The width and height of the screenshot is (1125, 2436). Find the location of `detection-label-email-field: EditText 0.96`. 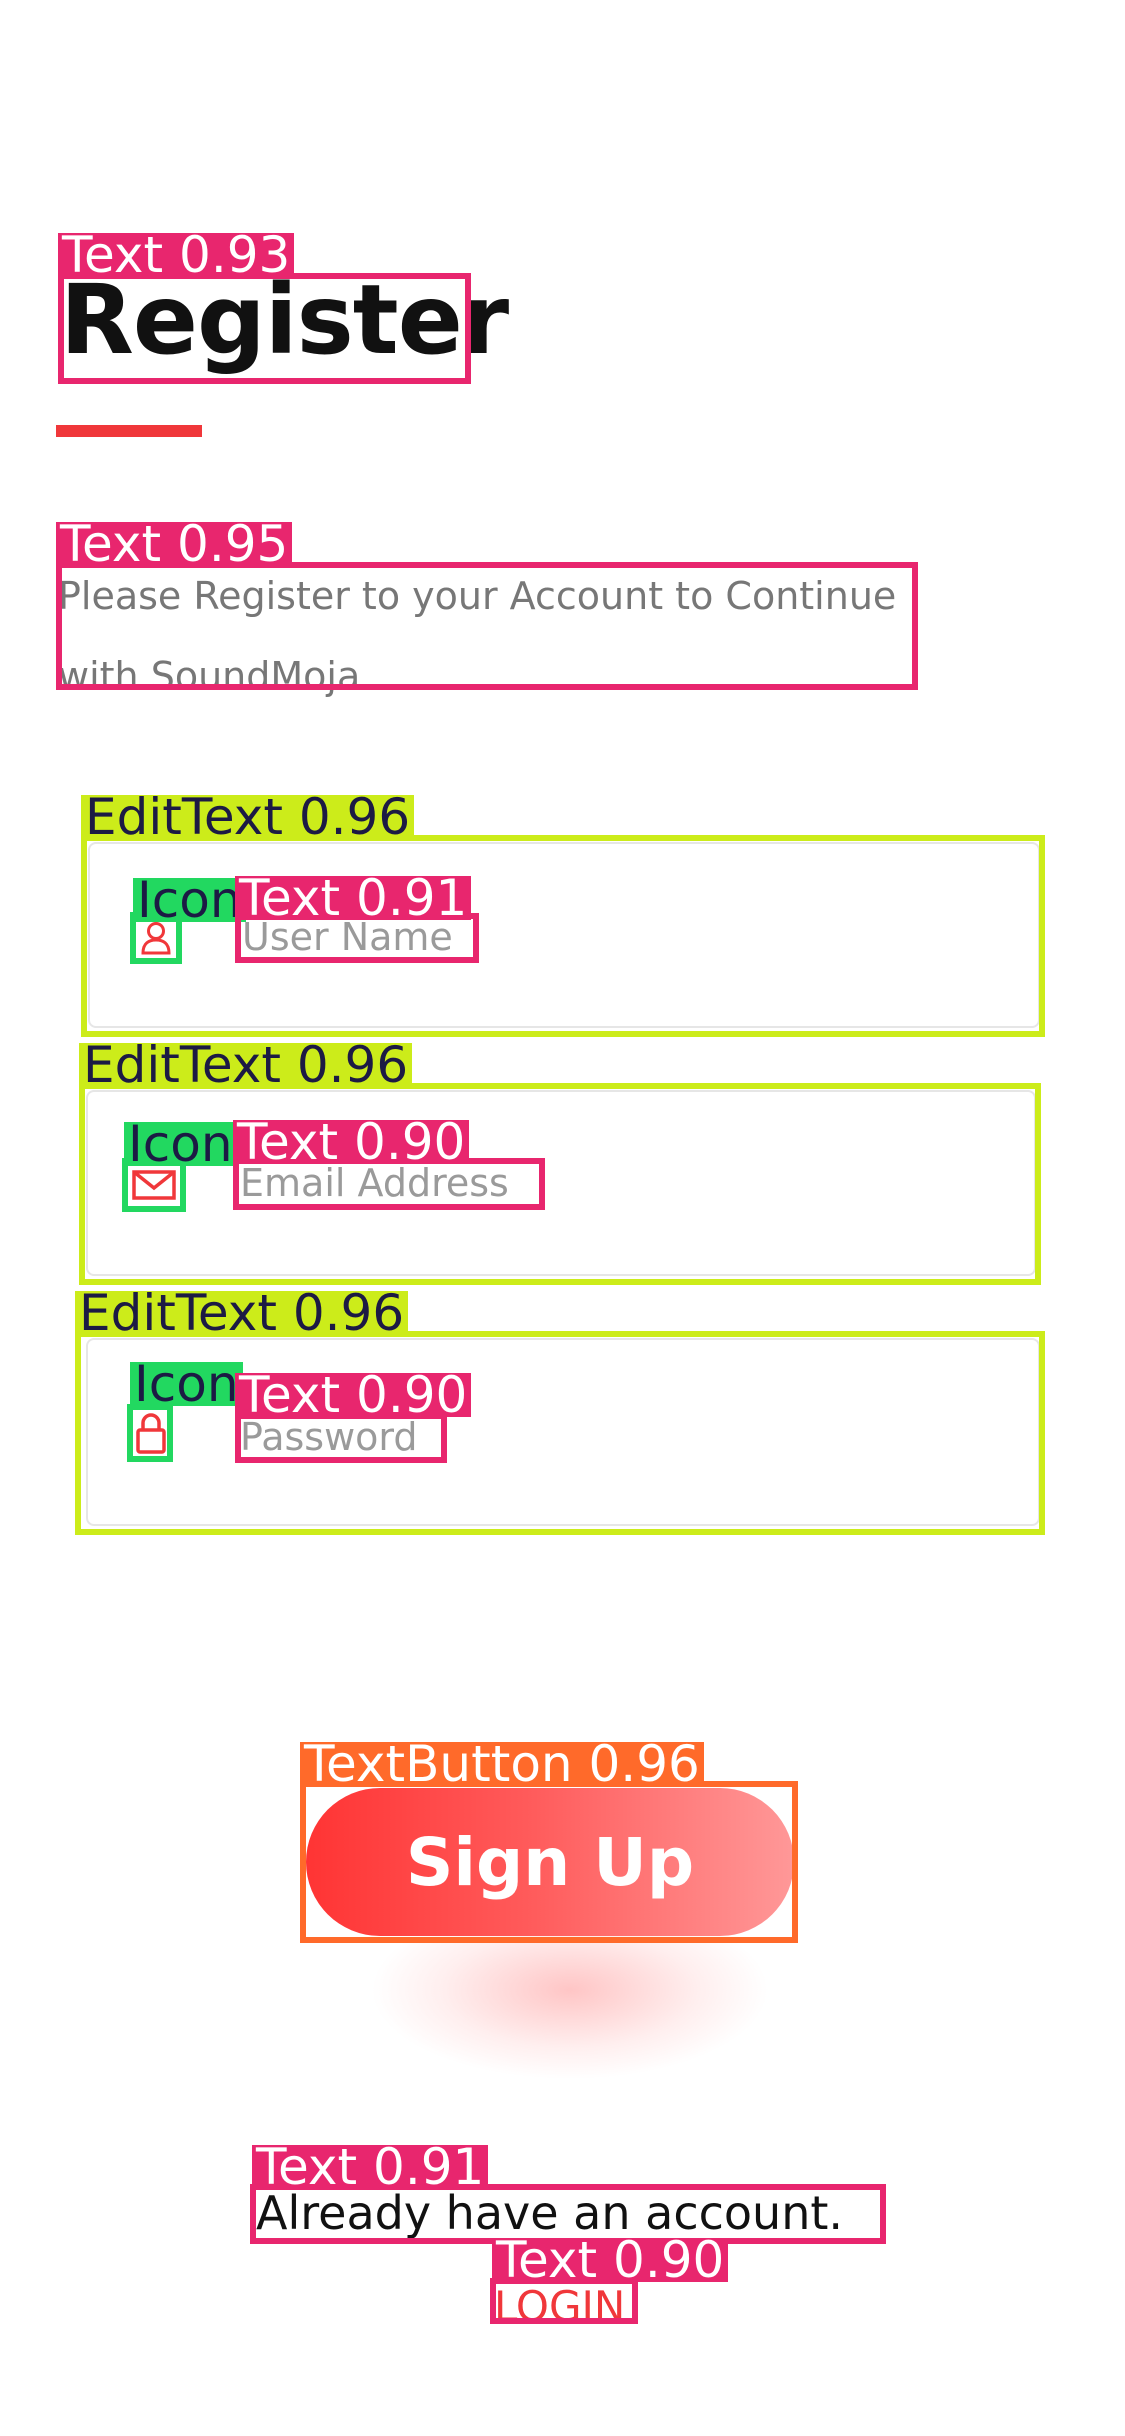

detection-label-email-field: EditText 0.96 is located at coordinates (246, 1065).